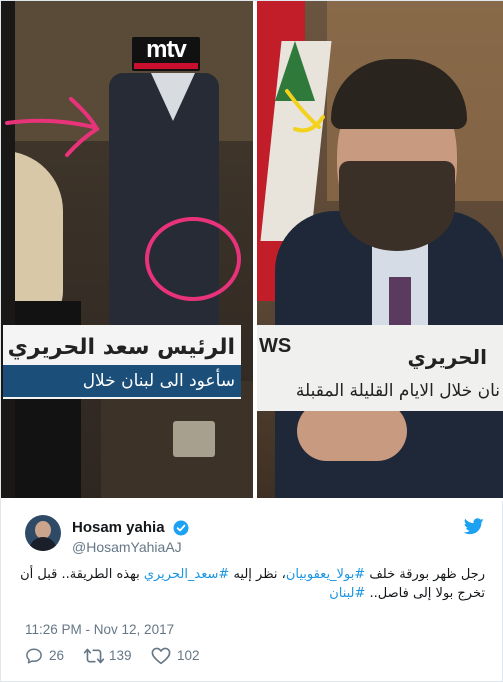 The width and height of the screenshot is (503, 682). What do you see at coordinates (193, 259) in the screenshot?
I see `pink-circle-annotation` at bounding box center [193, 259].